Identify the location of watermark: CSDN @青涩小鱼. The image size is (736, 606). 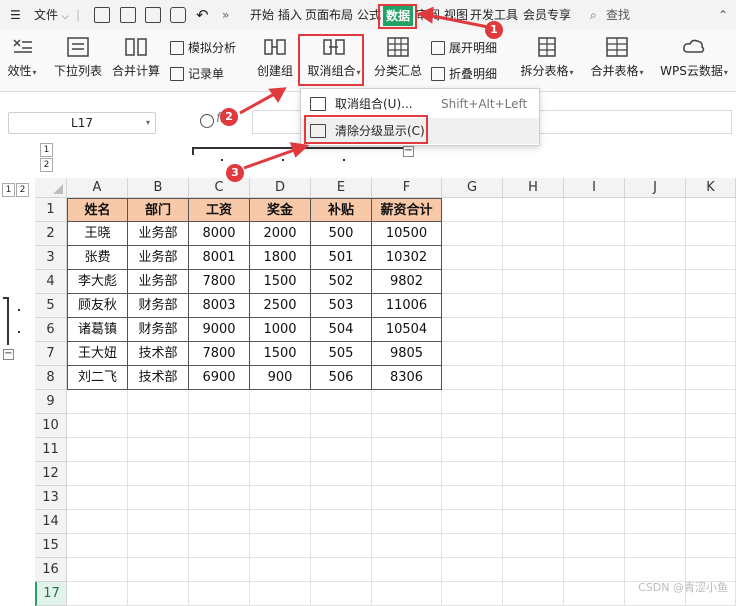
(683, 587).